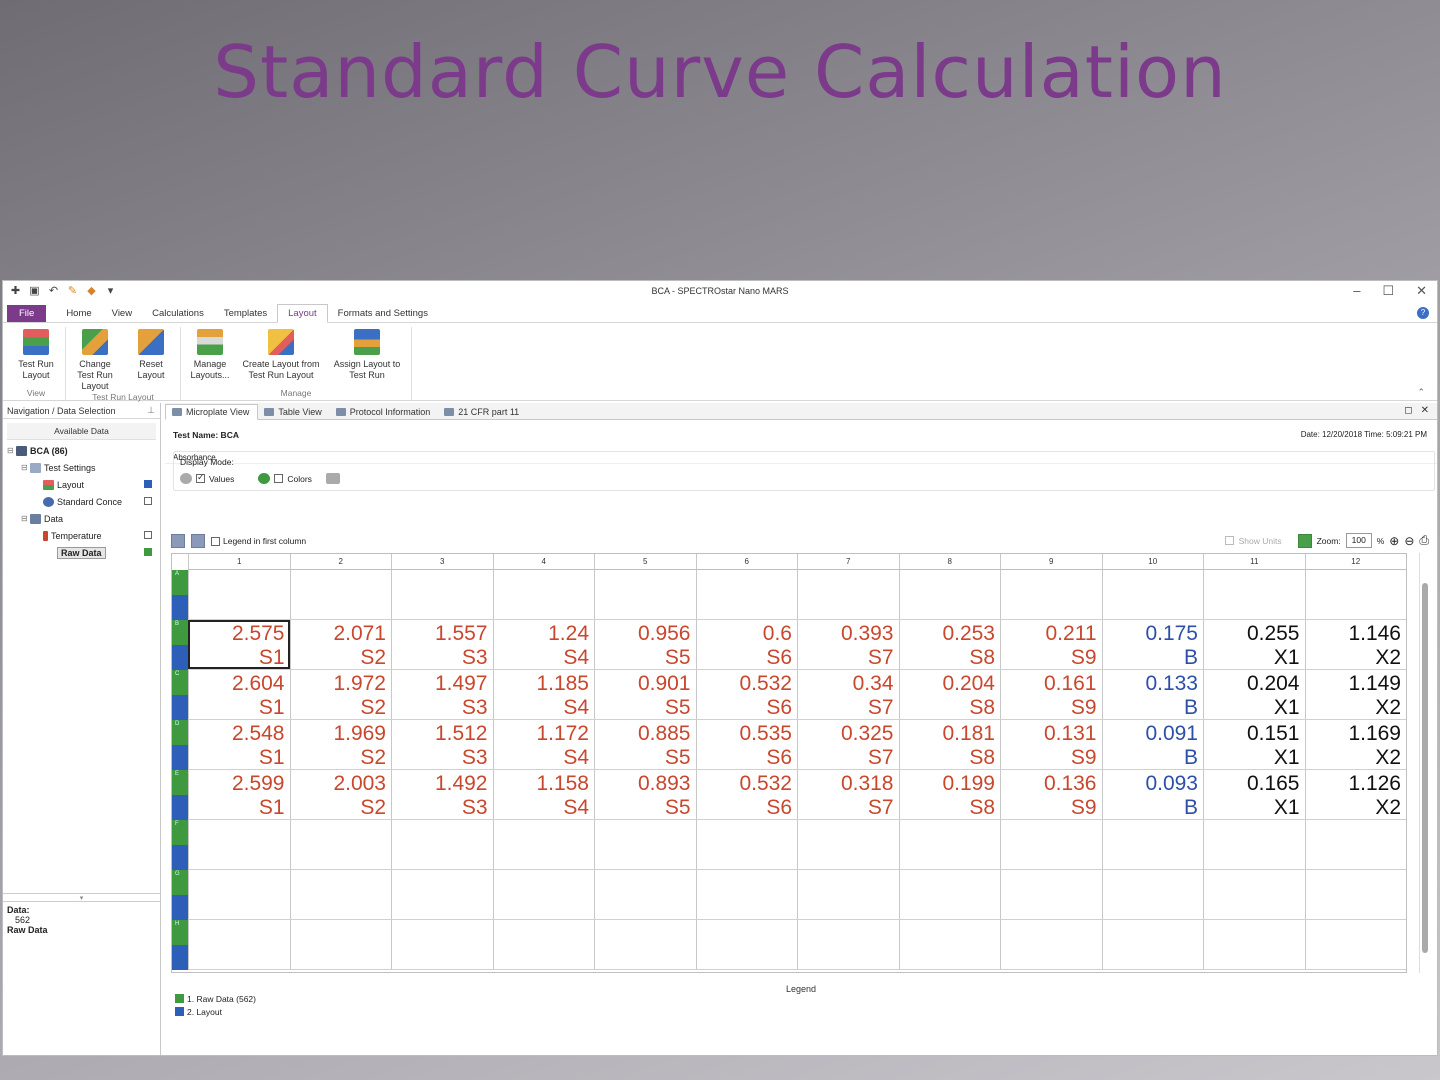 The image size is (1440, 1080). What do you see at coordinates (1394, 541) in the screenshot?
I see `zoom-in-icon: ⊕` at bounding box center [1394, 541].